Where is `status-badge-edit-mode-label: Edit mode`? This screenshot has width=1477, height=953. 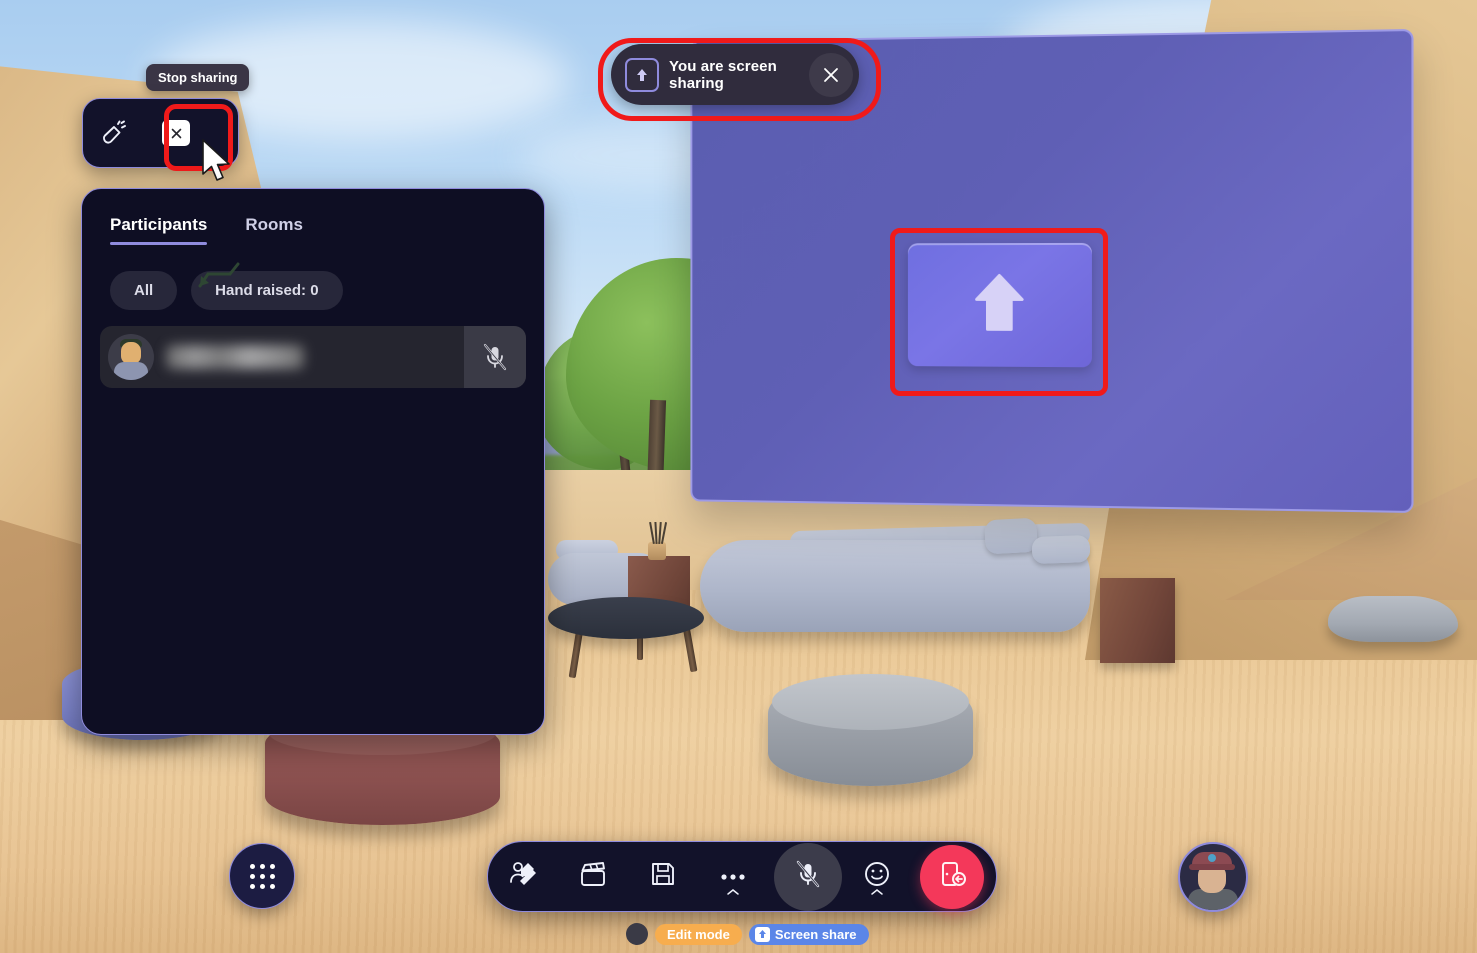
status-badge-edit-mode-label: Edit mode is located at coordinates (698, 934).